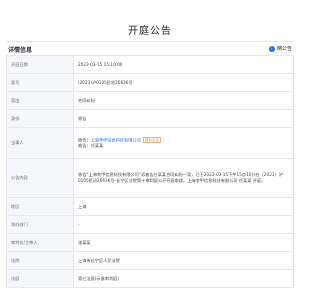 The image size is (320, 300). Describe the element at coordinates (40, 206) in the screenshot. I see `field-key: 地区` at that location.